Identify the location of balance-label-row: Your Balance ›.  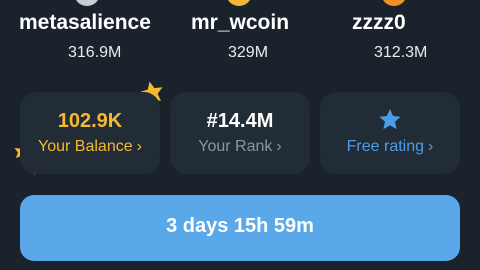
(90, 147).